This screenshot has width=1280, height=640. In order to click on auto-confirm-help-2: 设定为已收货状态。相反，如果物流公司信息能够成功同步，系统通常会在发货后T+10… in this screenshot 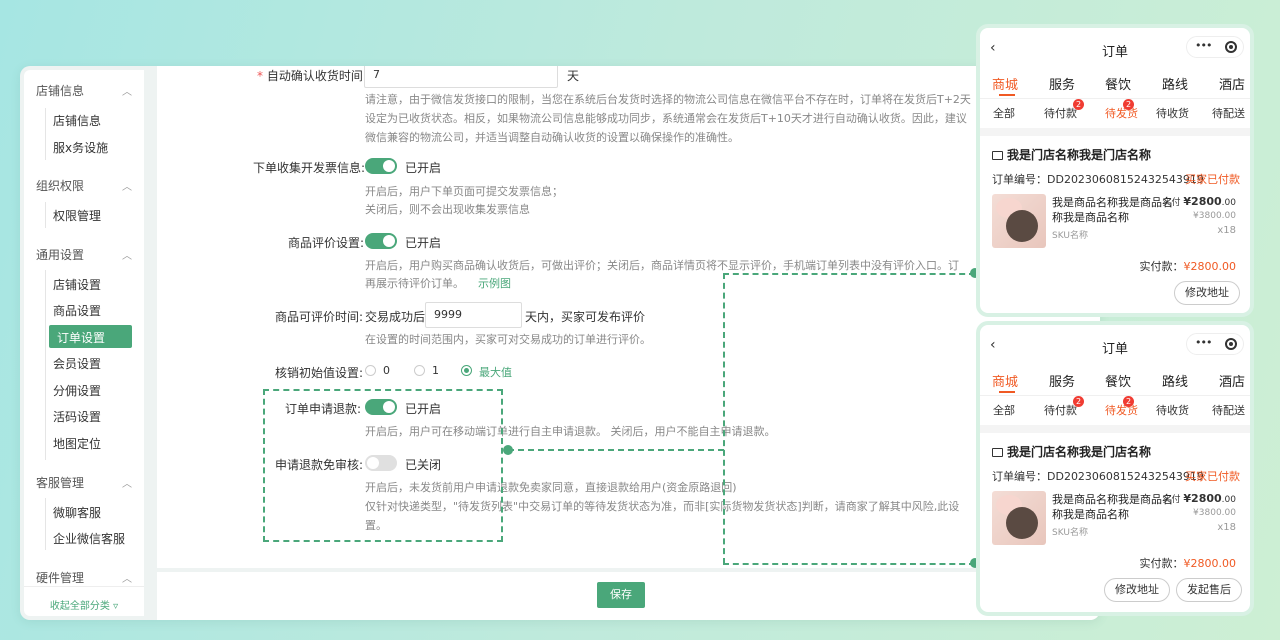, I will do `click(666, 118)`.